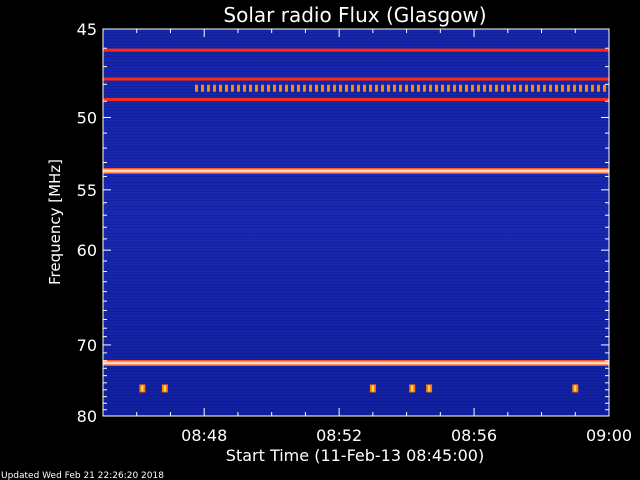 The width and height of the screenshot is (640, 480). What do you see at coordinates (609, 435) in the screenshot?
I see `x-tick-label: 09:00` at bounding box center [609, 435].